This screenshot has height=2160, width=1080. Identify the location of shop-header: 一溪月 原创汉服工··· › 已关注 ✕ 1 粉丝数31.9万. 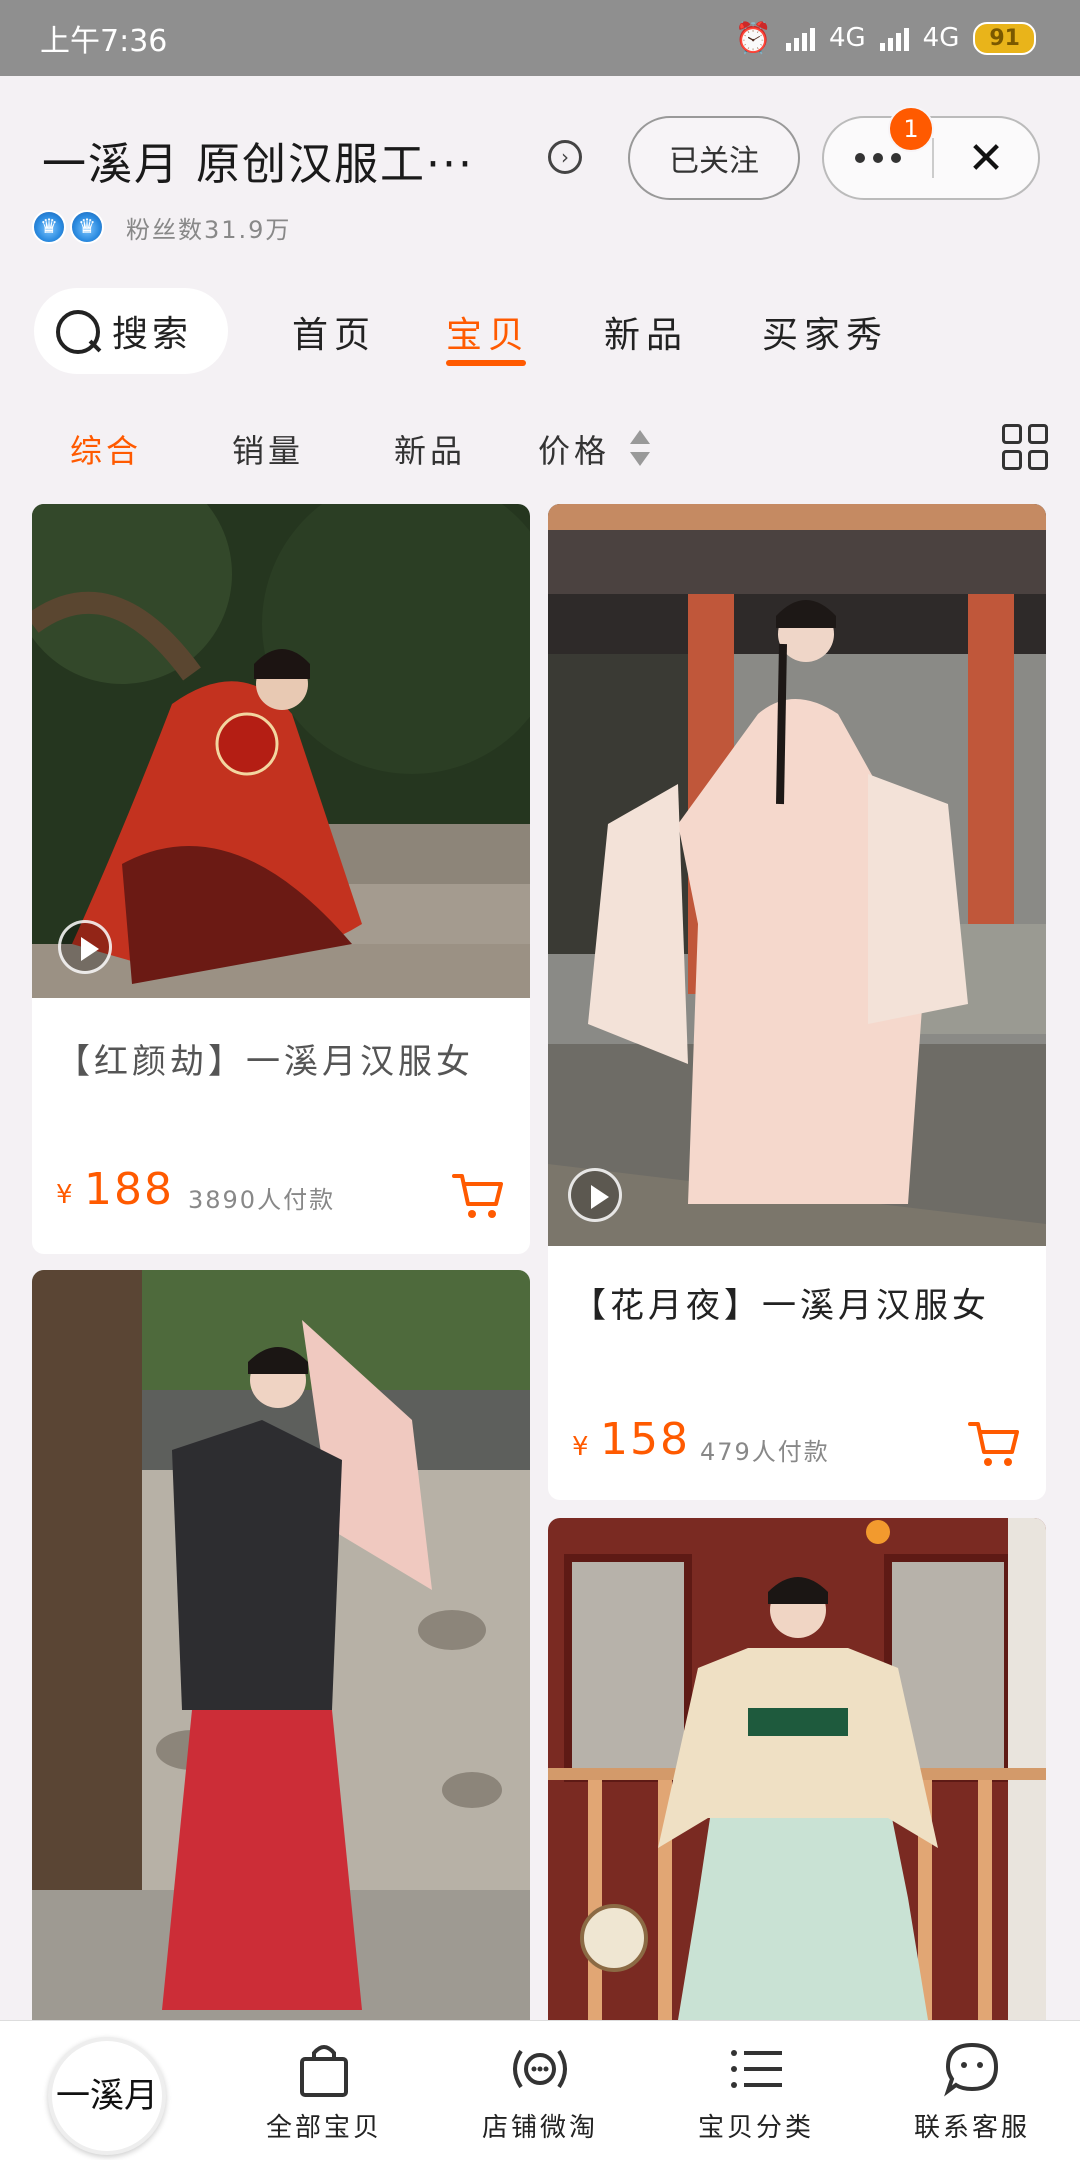
(540, 176).